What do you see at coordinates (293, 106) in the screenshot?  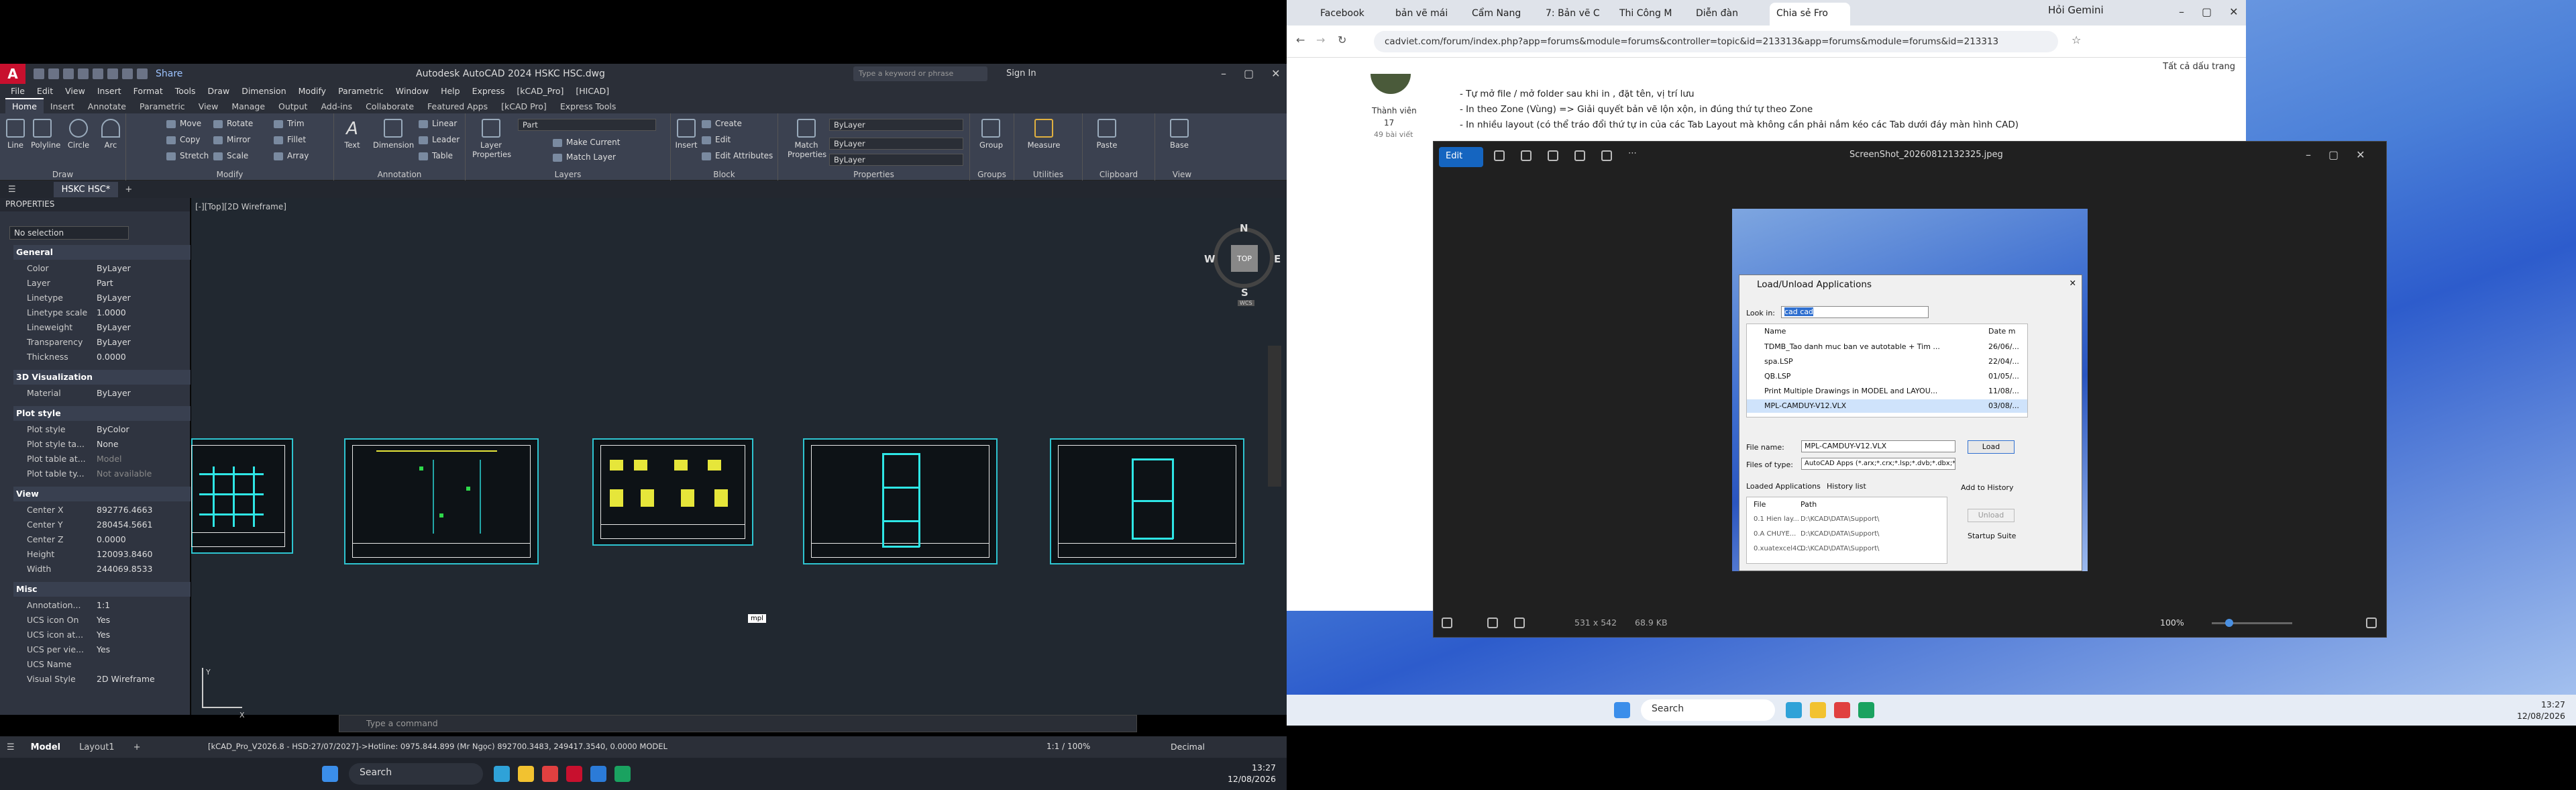 I see `ribbon-tab: Output` at bounding box center [293, 106].